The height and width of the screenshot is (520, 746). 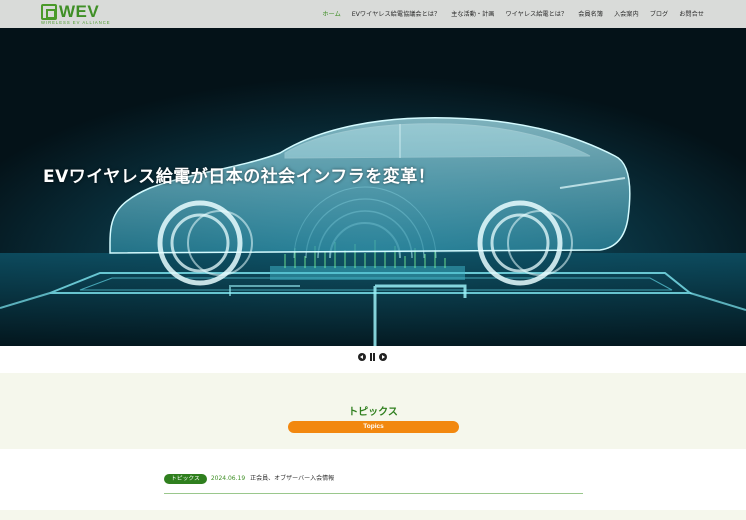 What do you see at coordinates (76, 22) in the screenshot?
I see `logo-subtitle: WIRELESS EV ALLIANCE` at bounding box center [76, 22].